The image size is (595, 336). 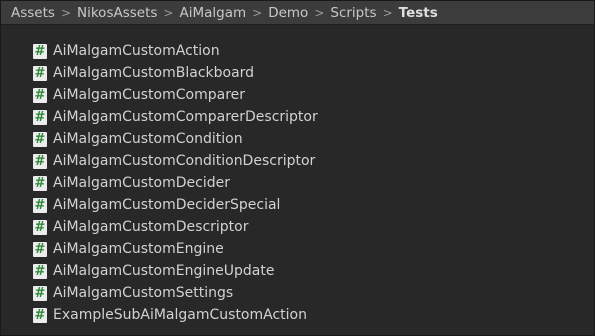 I want to click on breadcrumb-aimalgam: AiMalgam, so click(x=212, y=13).